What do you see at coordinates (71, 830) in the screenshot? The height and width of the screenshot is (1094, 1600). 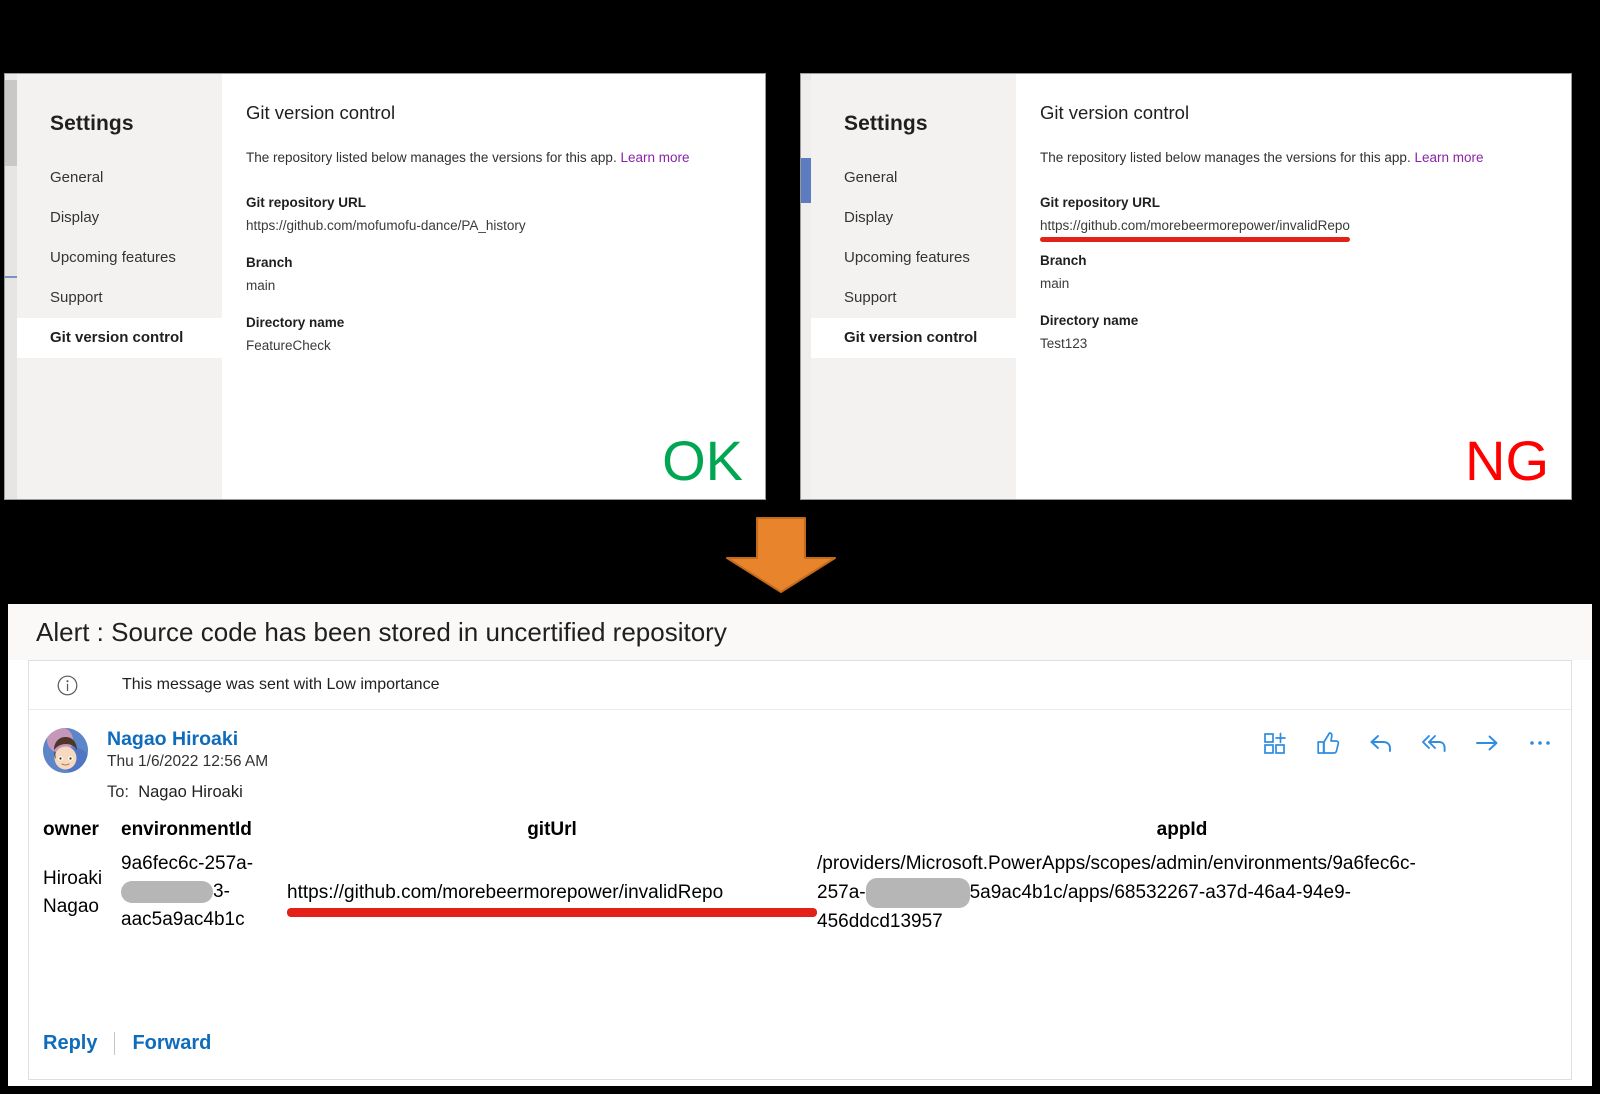 I see `column-header-owner: owner` at bounding box center [71, 830].